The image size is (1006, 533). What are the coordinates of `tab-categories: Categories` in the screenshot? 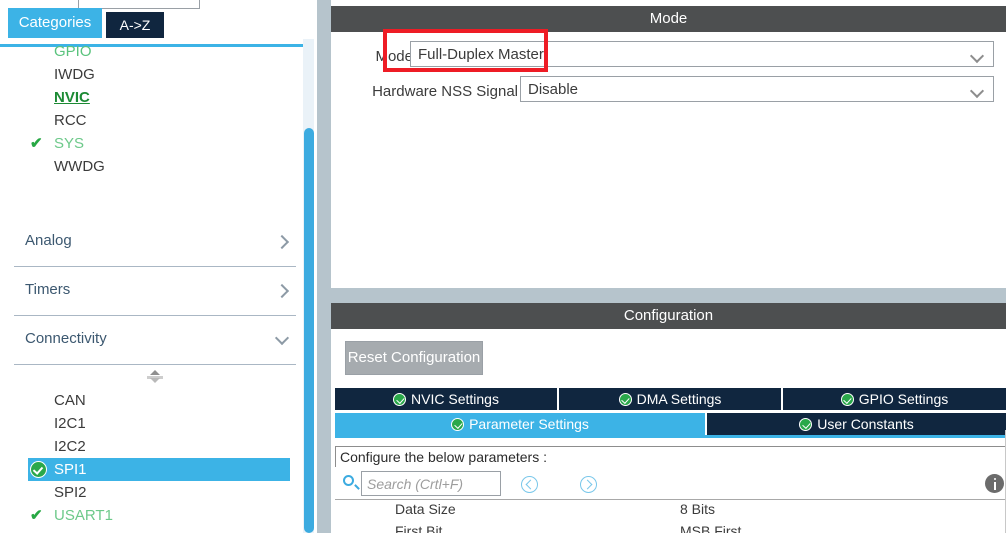 It's located at (55, 23).